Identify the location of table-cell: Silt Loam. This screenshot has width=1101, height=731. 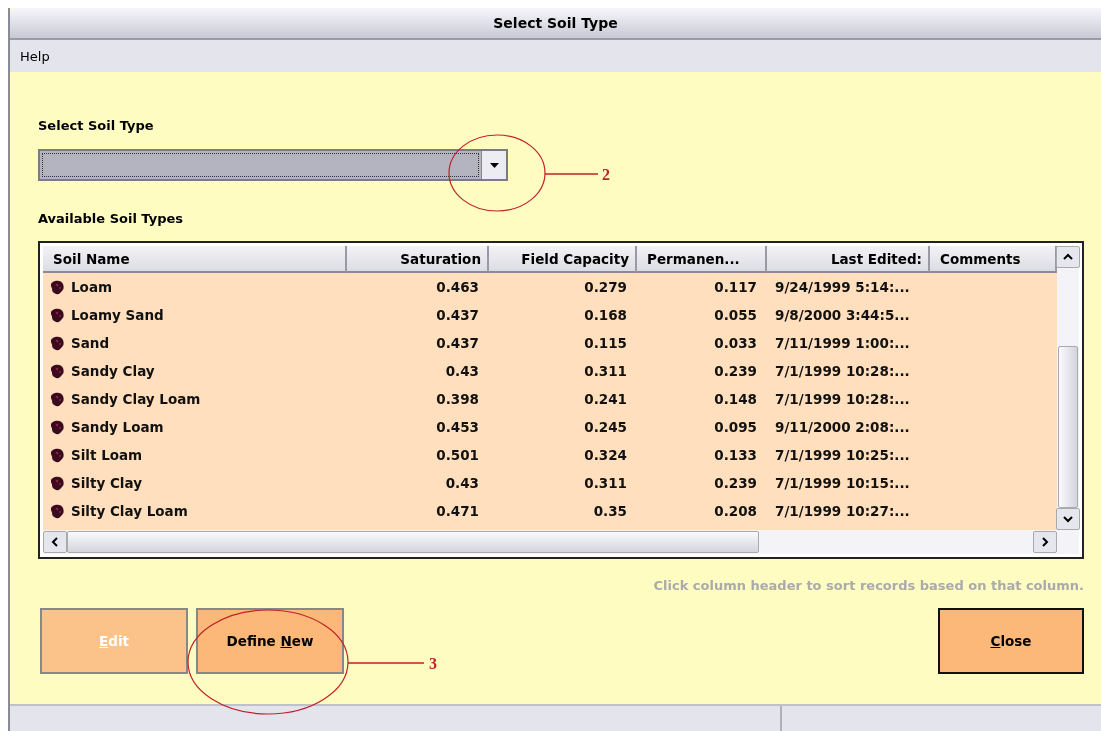
(107, 455).